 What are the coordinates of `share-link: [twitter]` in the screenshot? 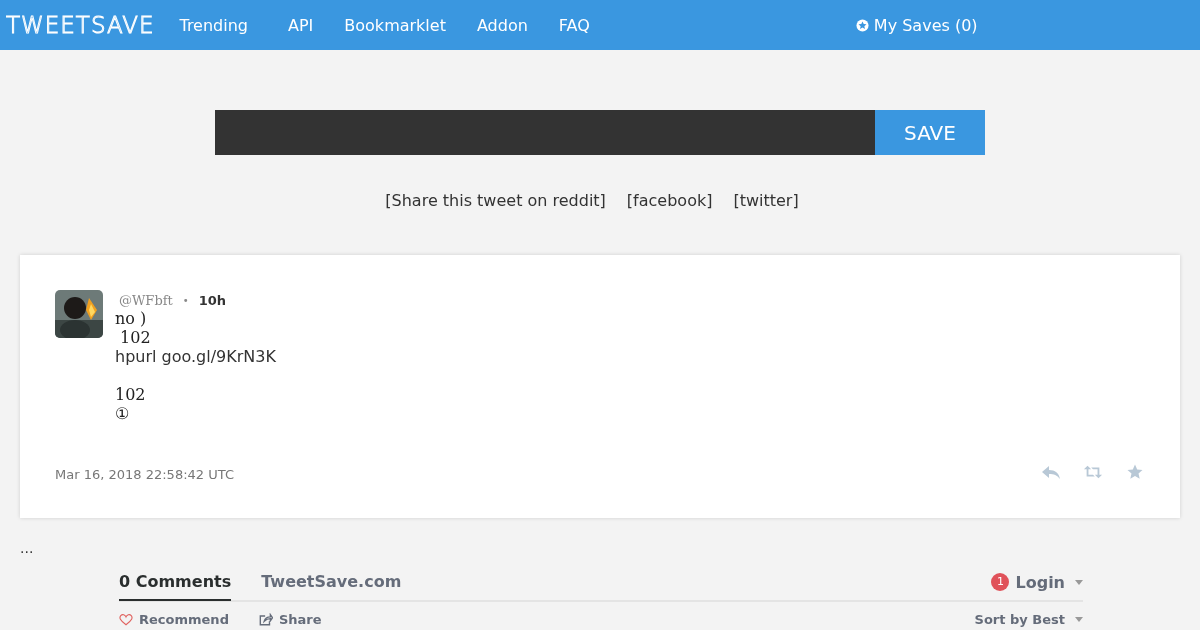 It's located at (766, 200).